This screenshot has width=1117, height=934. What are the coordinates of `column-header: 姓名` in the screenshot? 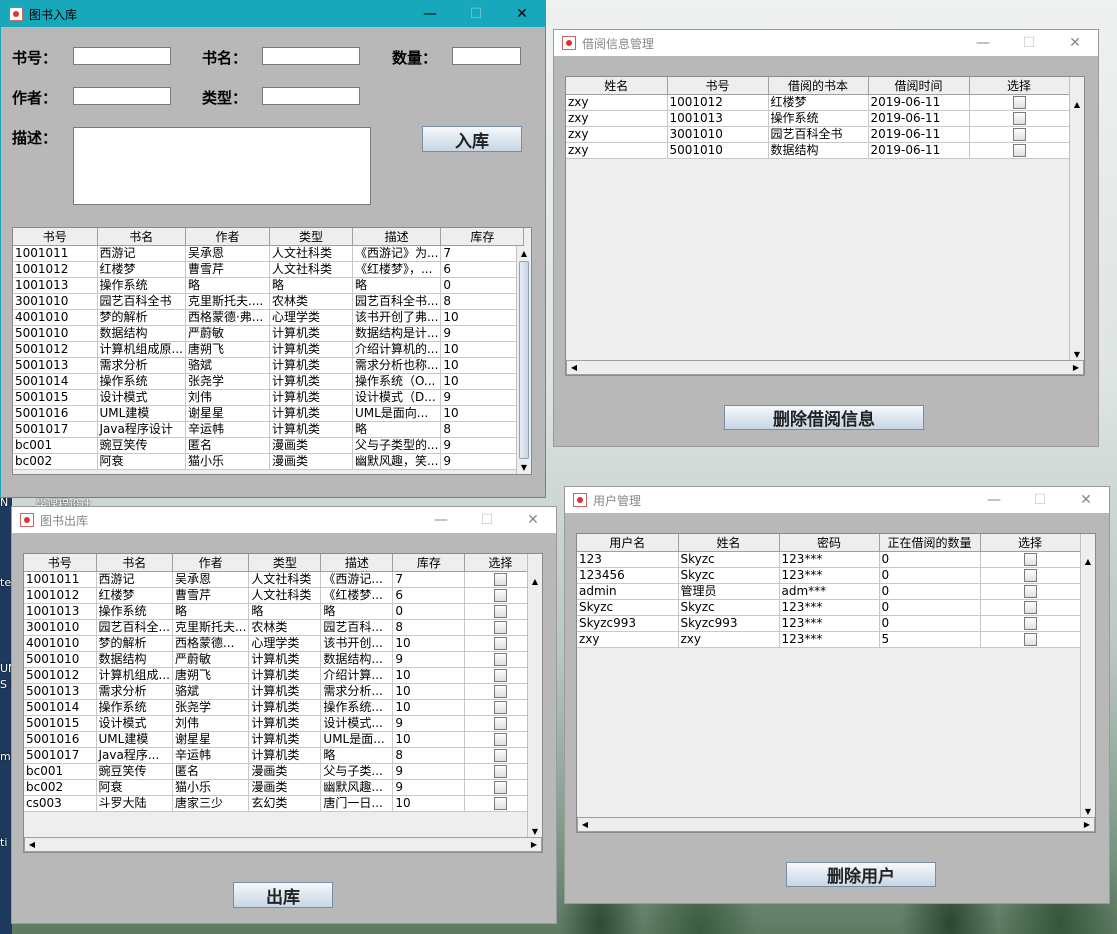 It's located at (729, 543).